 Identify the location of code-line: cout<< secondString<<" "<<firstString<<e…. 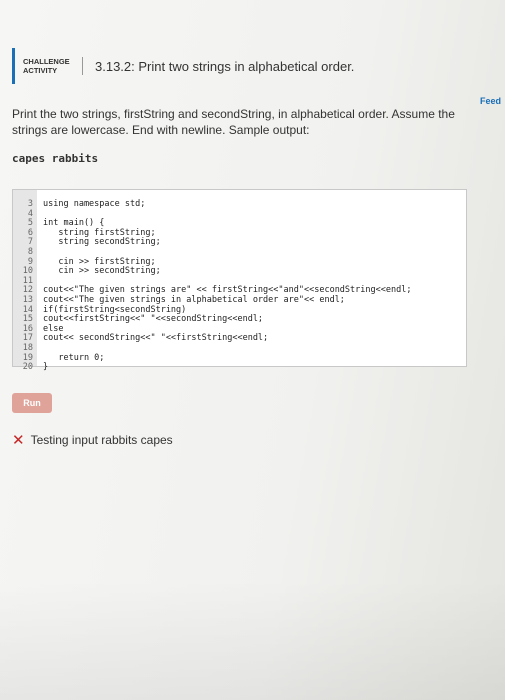
(227, 339).